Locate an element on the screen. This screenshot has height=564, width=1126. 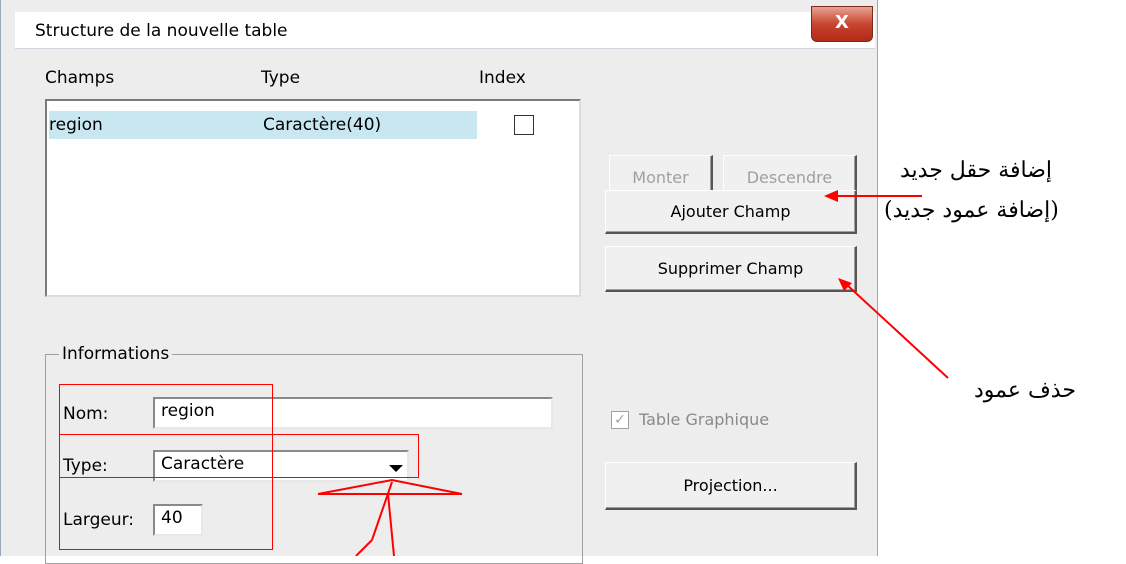
annotation-remove-column-text: حذف عمود is located at coordinates (1025, 390).